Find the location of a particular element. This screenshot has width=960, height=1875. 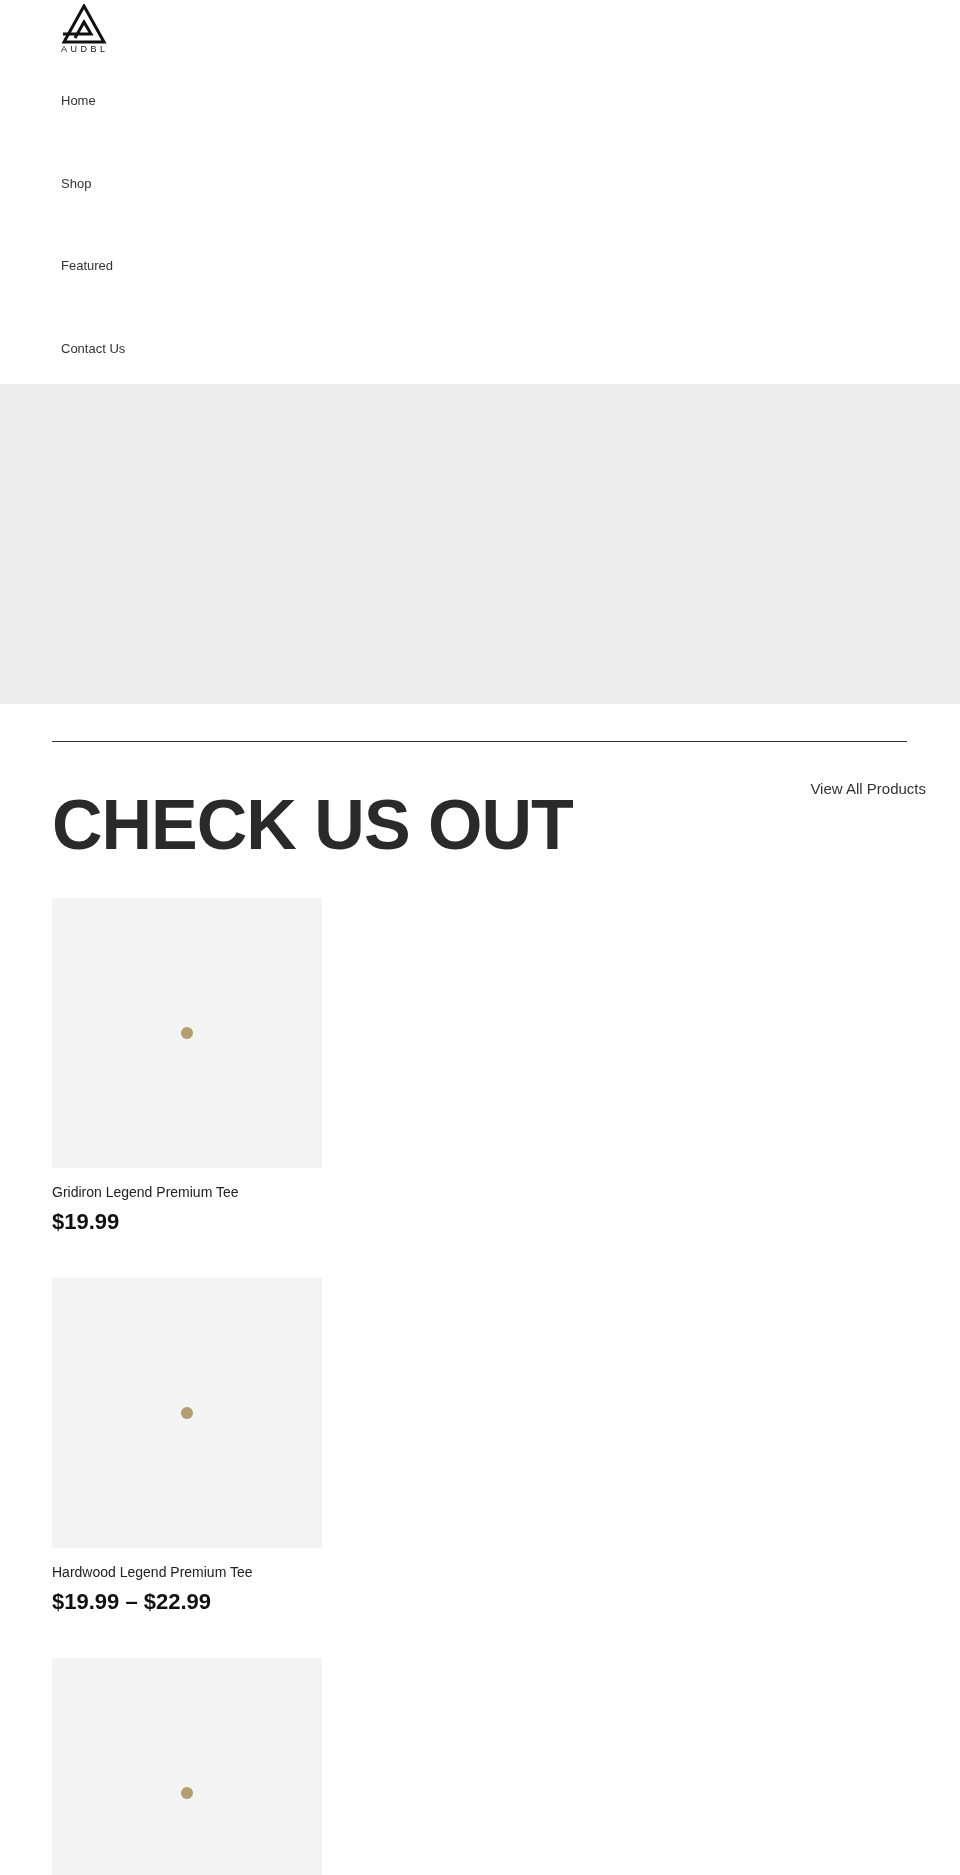

view-all-link: View All Products is located at coordinates (868, 789).